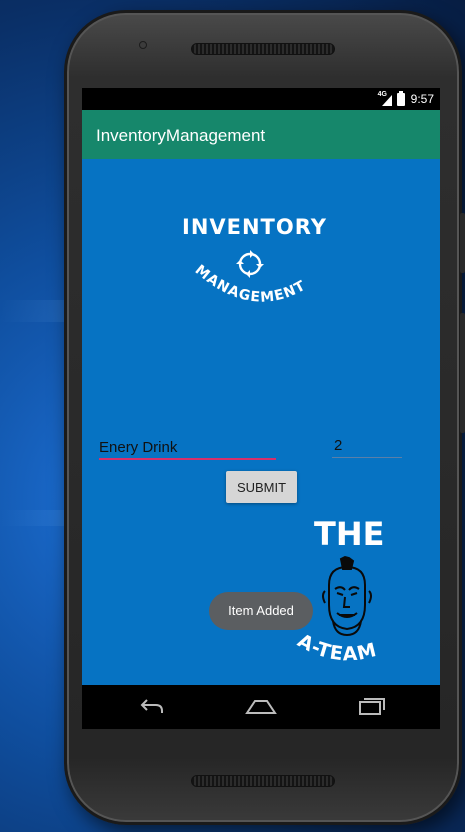 The image size is (465, 832). What do you see at coordinates (254, 227) in the screenshot?
I see `logo-title: INVENTORY` at bounding box center [254, 227].